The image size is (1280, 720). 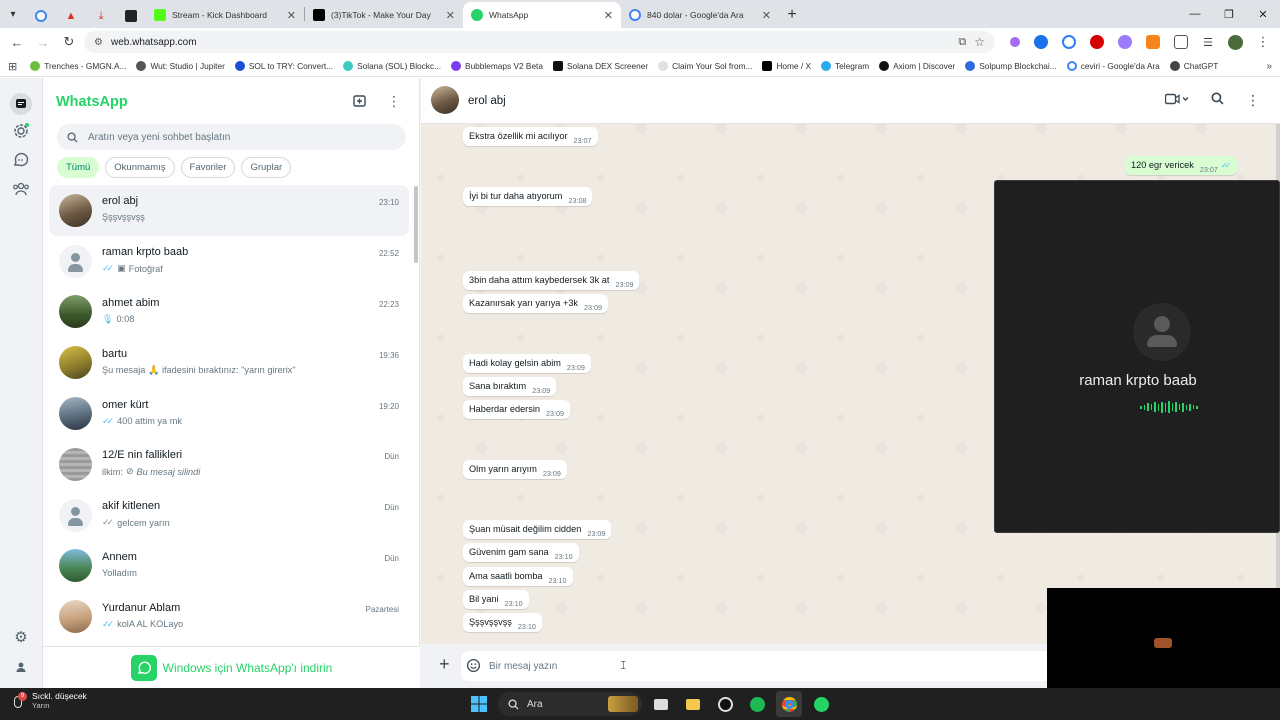 What do you see at coordinates (1181, 42) in the screenshot?
I see `extensions-puzzle-icon` at bounding box center [1181, 42].